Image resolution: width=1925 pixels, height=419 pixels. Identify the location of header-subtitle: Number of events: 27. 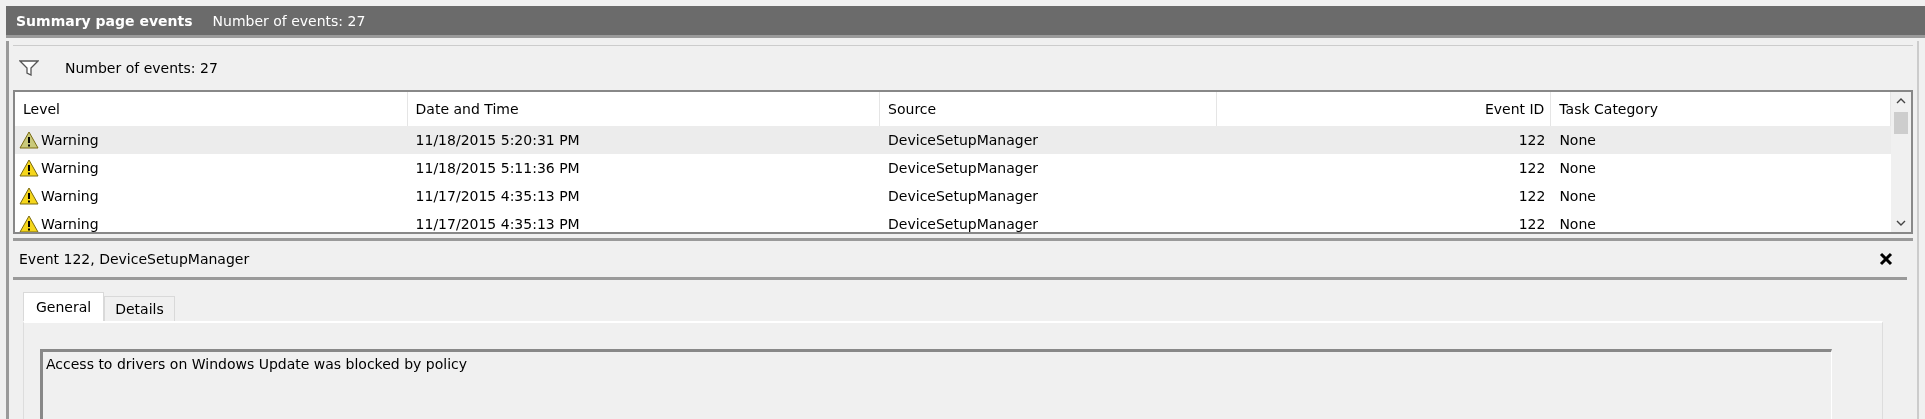
(289, 20).